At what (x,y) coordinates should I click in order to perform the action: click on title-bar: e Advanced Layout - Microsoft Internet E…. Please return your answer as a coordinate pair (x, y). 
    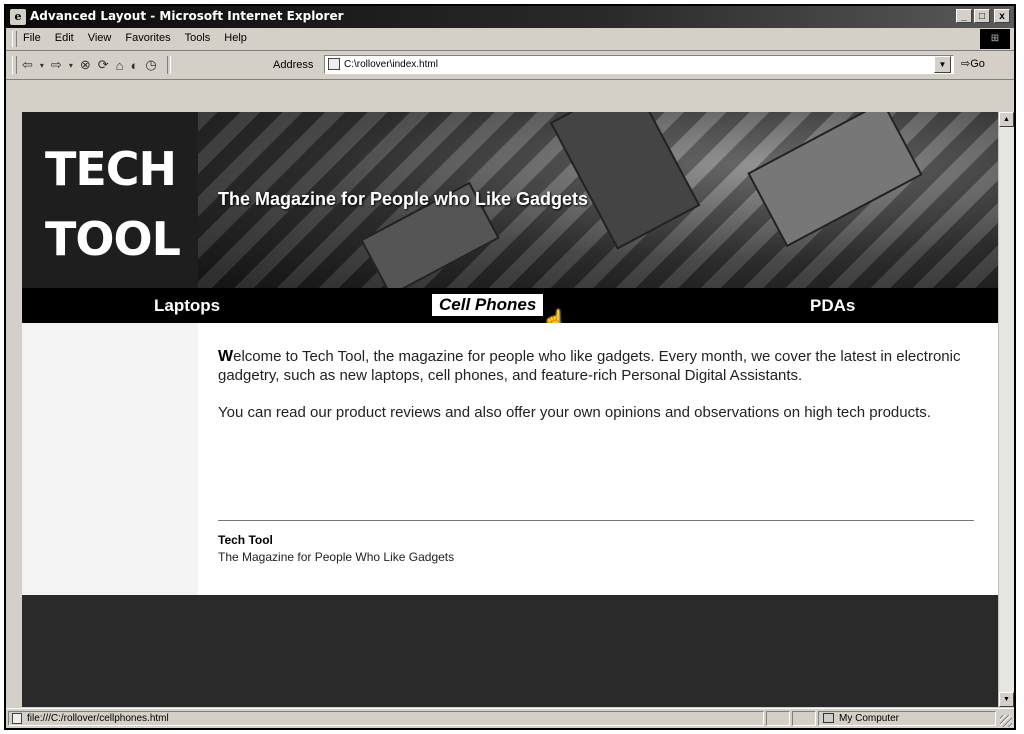
    Looking at the image, I should click on (510, 17).